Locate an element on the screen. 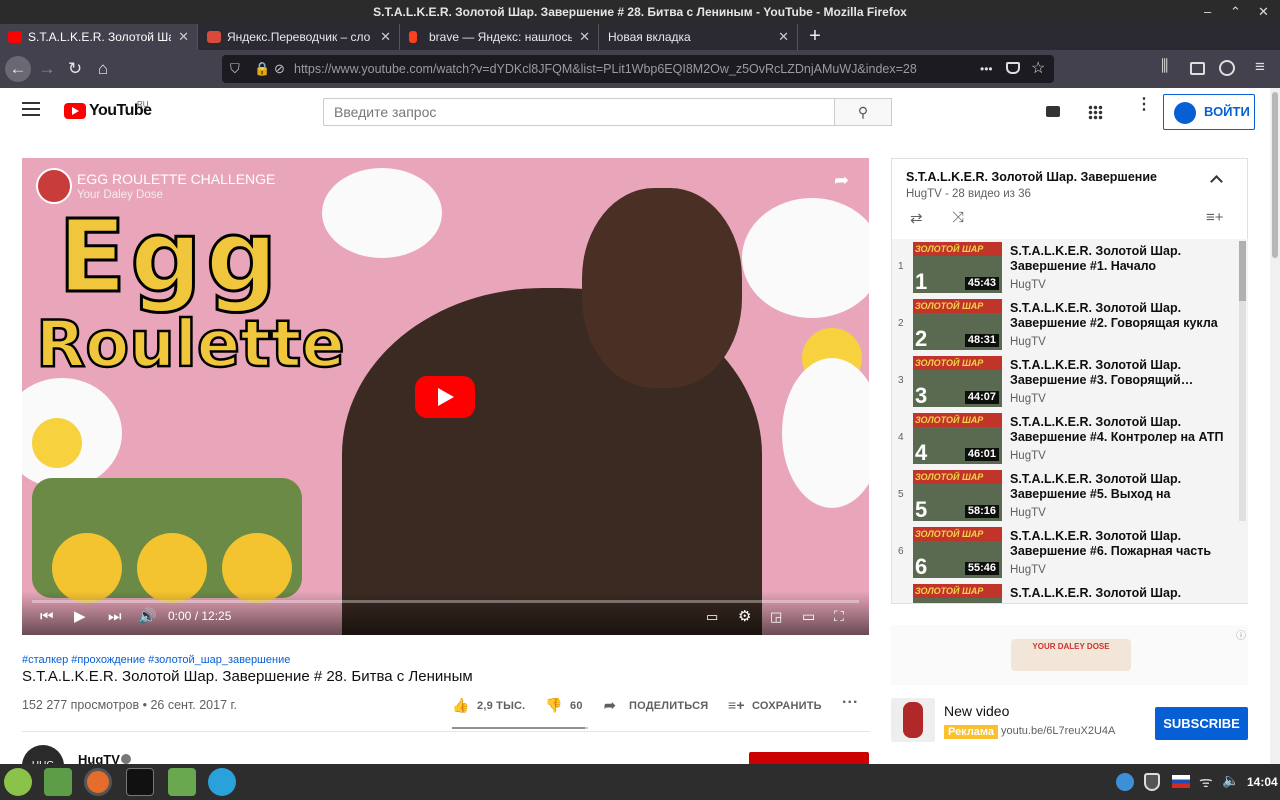 This screenshot has width=1280, height=800. dislike-icon: 👎 is located at coordinates (554, 705).